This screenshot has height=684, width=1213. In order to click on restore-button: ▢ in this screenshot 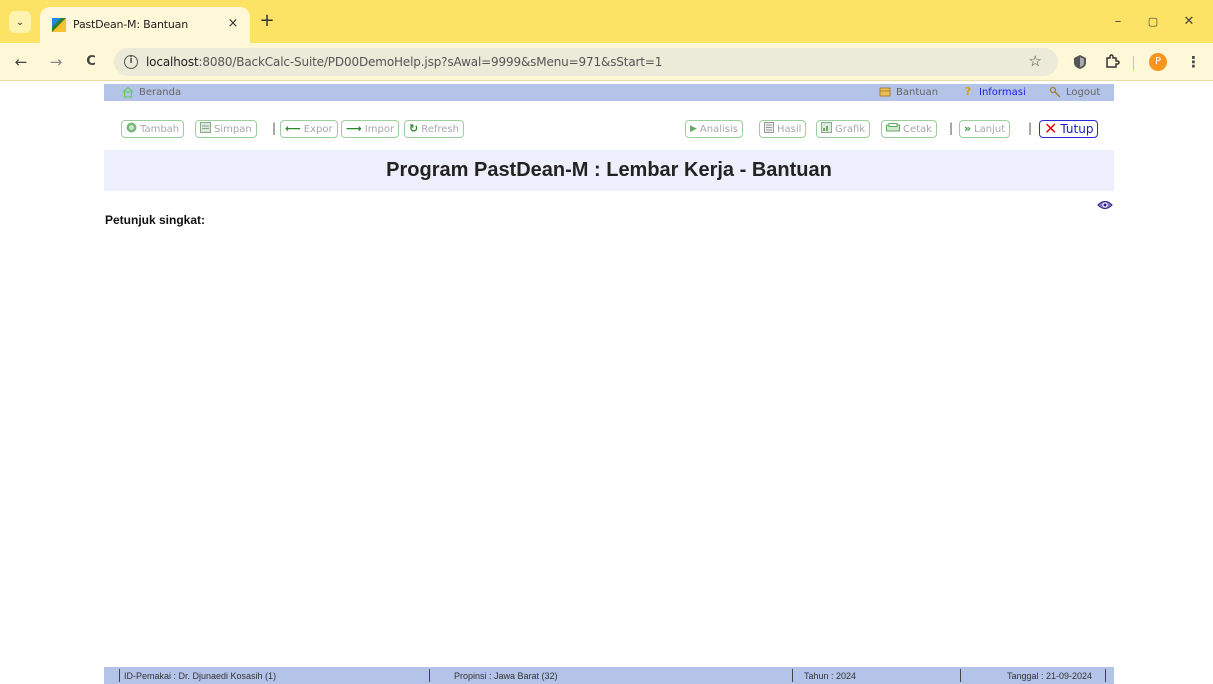, I will do `click(1153, 22)`.